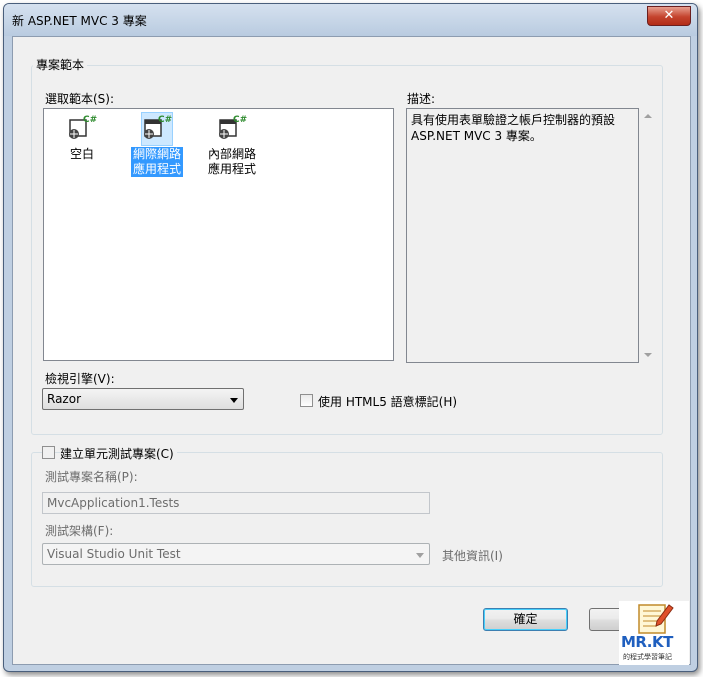 The height and width of the screenshot is (677, 703). I want to click on test-framework-select: Visual Studio Unit Test, so click(236, 554).